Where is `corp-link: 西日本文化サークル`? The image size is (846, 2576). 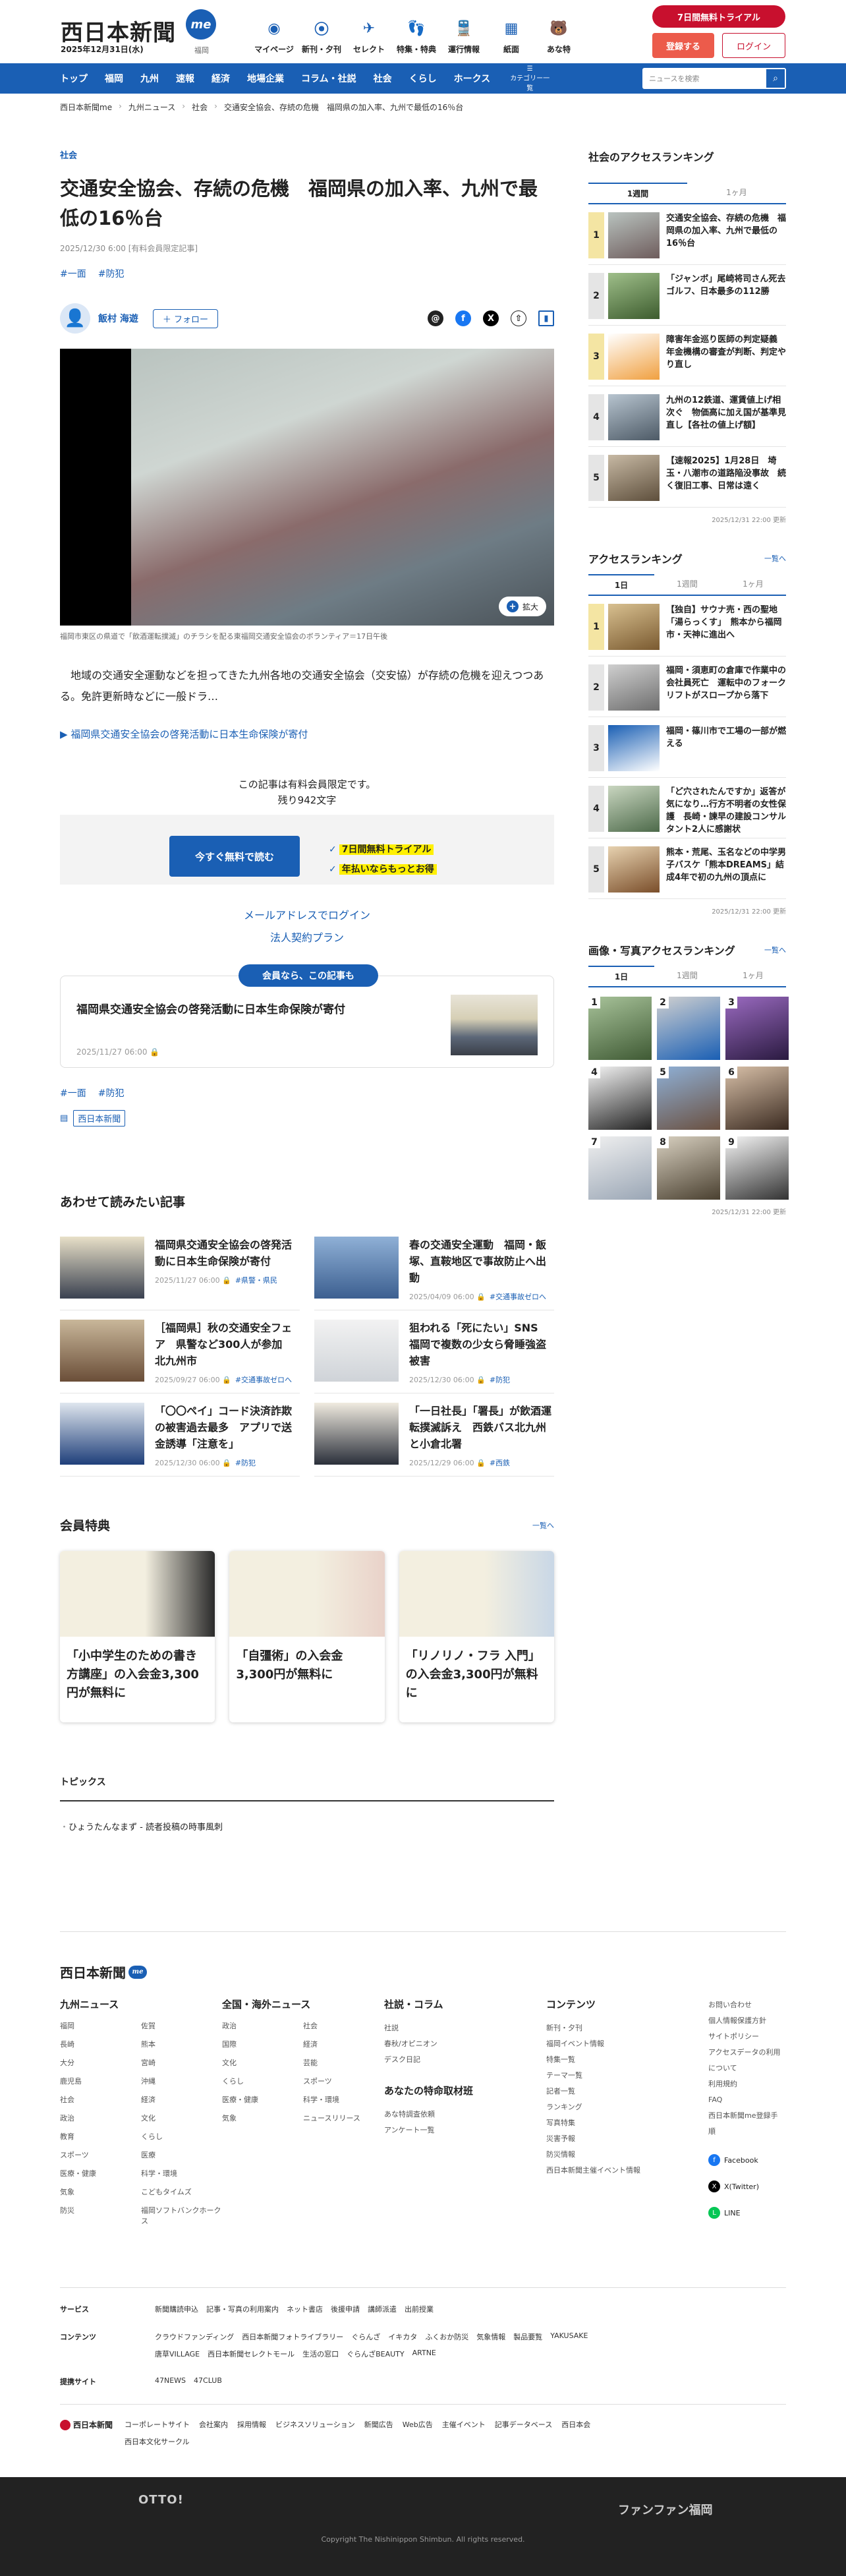 corp-link: 西日本文化サークル is located at coordinates (157, 2442).